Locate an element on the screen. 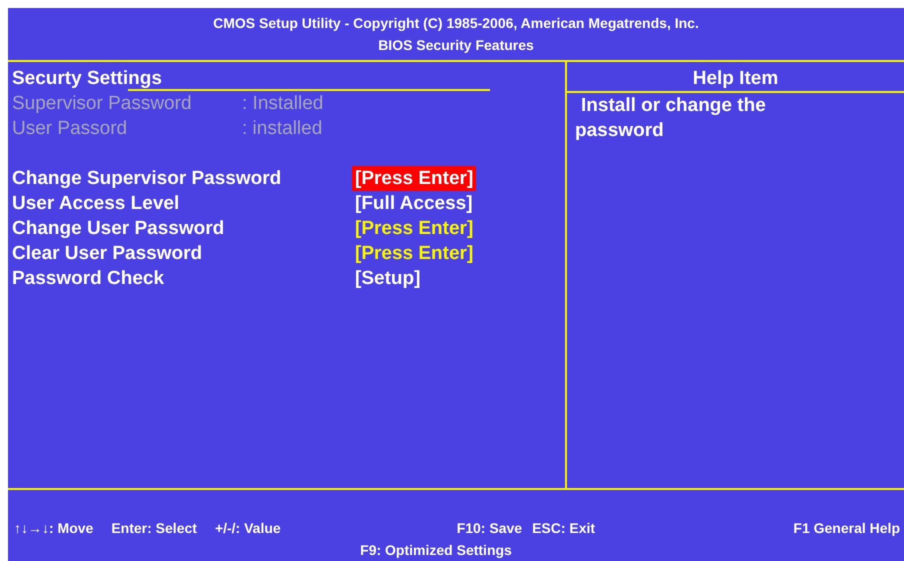 Image resolution: width=904 pixels, height=561 pixels. setting-label: Password Check is located at coordinates (182, 278).